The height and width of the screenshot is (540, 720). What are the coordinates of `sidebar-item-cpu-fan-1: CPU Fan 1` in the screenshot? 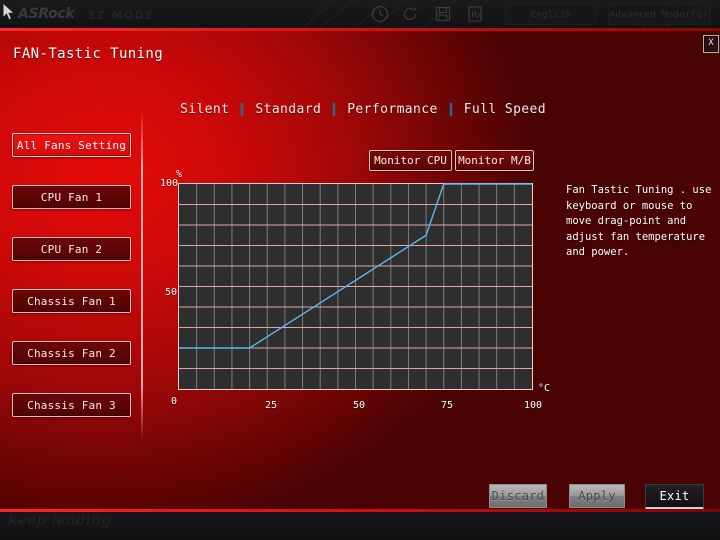 It's located at (71, 197).